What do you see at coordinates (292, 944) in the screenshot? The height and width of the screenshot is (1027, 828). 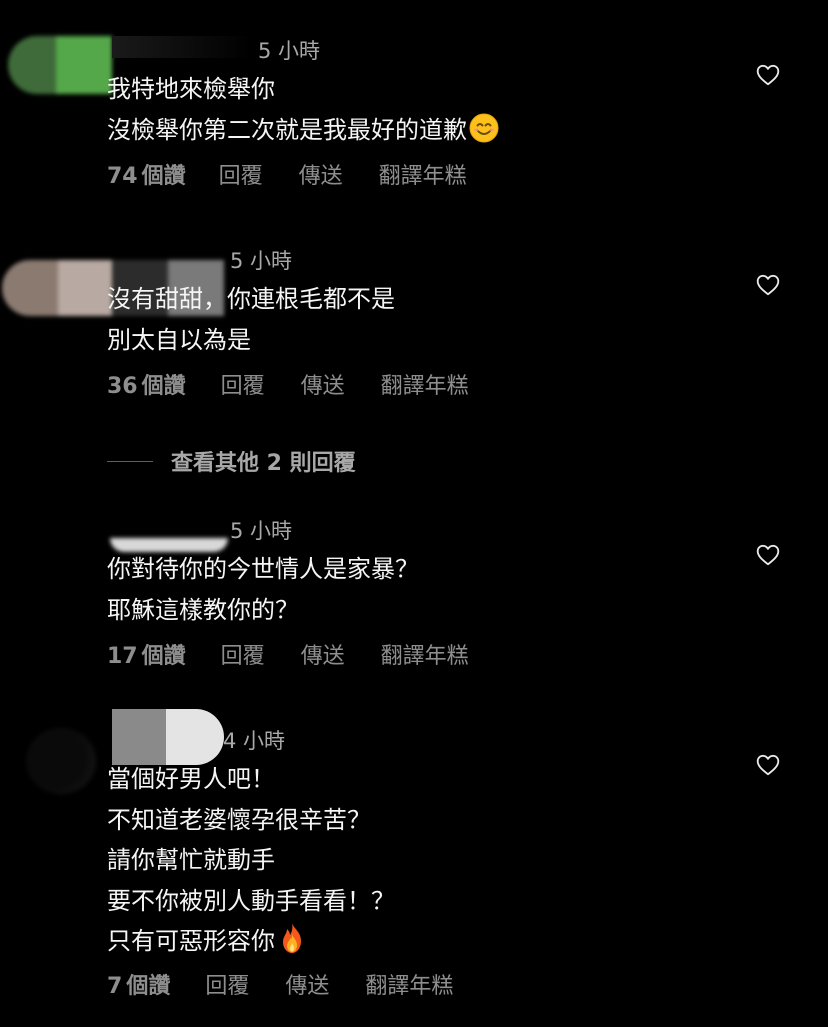 I see `fire-emoji` at bounding box center [292, 944].